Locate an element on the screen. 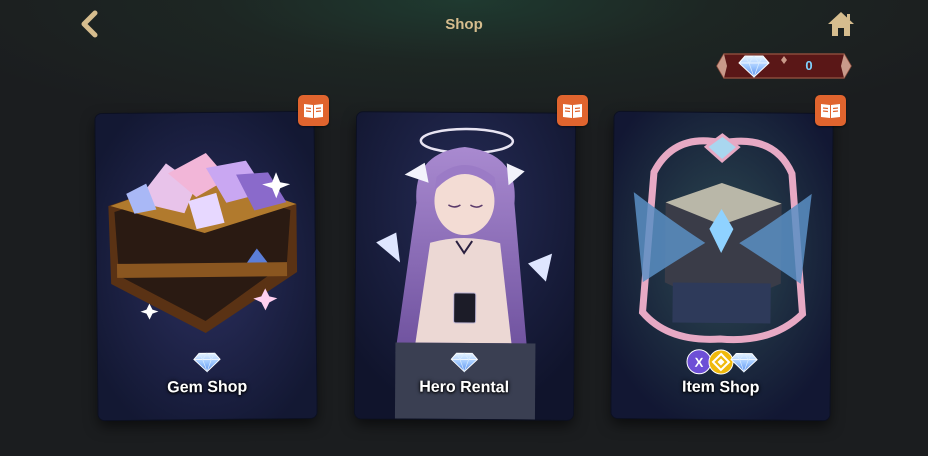 The image size is (928, 456). home-button is located at coordinates (841, 24).